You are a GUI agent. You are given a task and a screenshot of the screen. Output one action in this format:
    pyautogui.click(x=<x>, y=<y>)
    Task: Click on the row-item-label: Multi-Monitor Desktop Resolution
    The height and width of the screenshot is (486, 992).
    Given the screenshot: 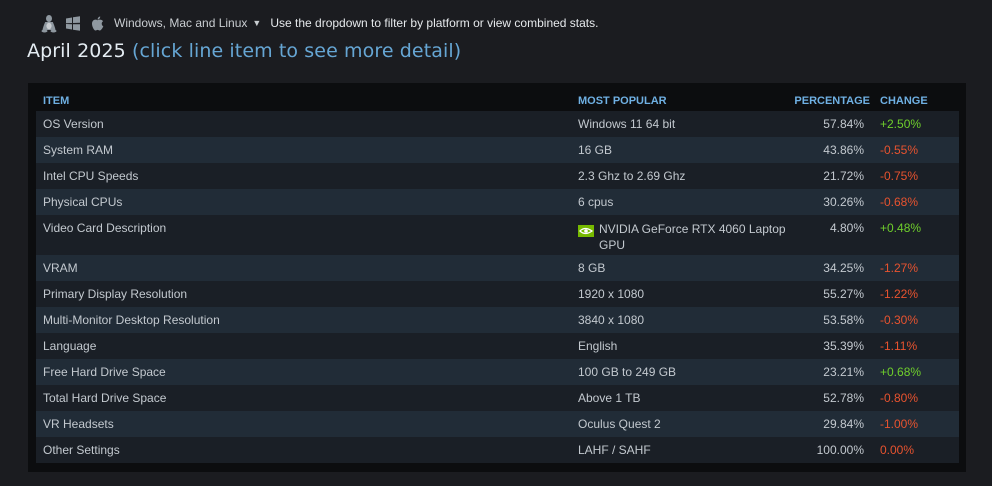 What is the action you would take?
    pyautogui.click(x=131, y=320)
    